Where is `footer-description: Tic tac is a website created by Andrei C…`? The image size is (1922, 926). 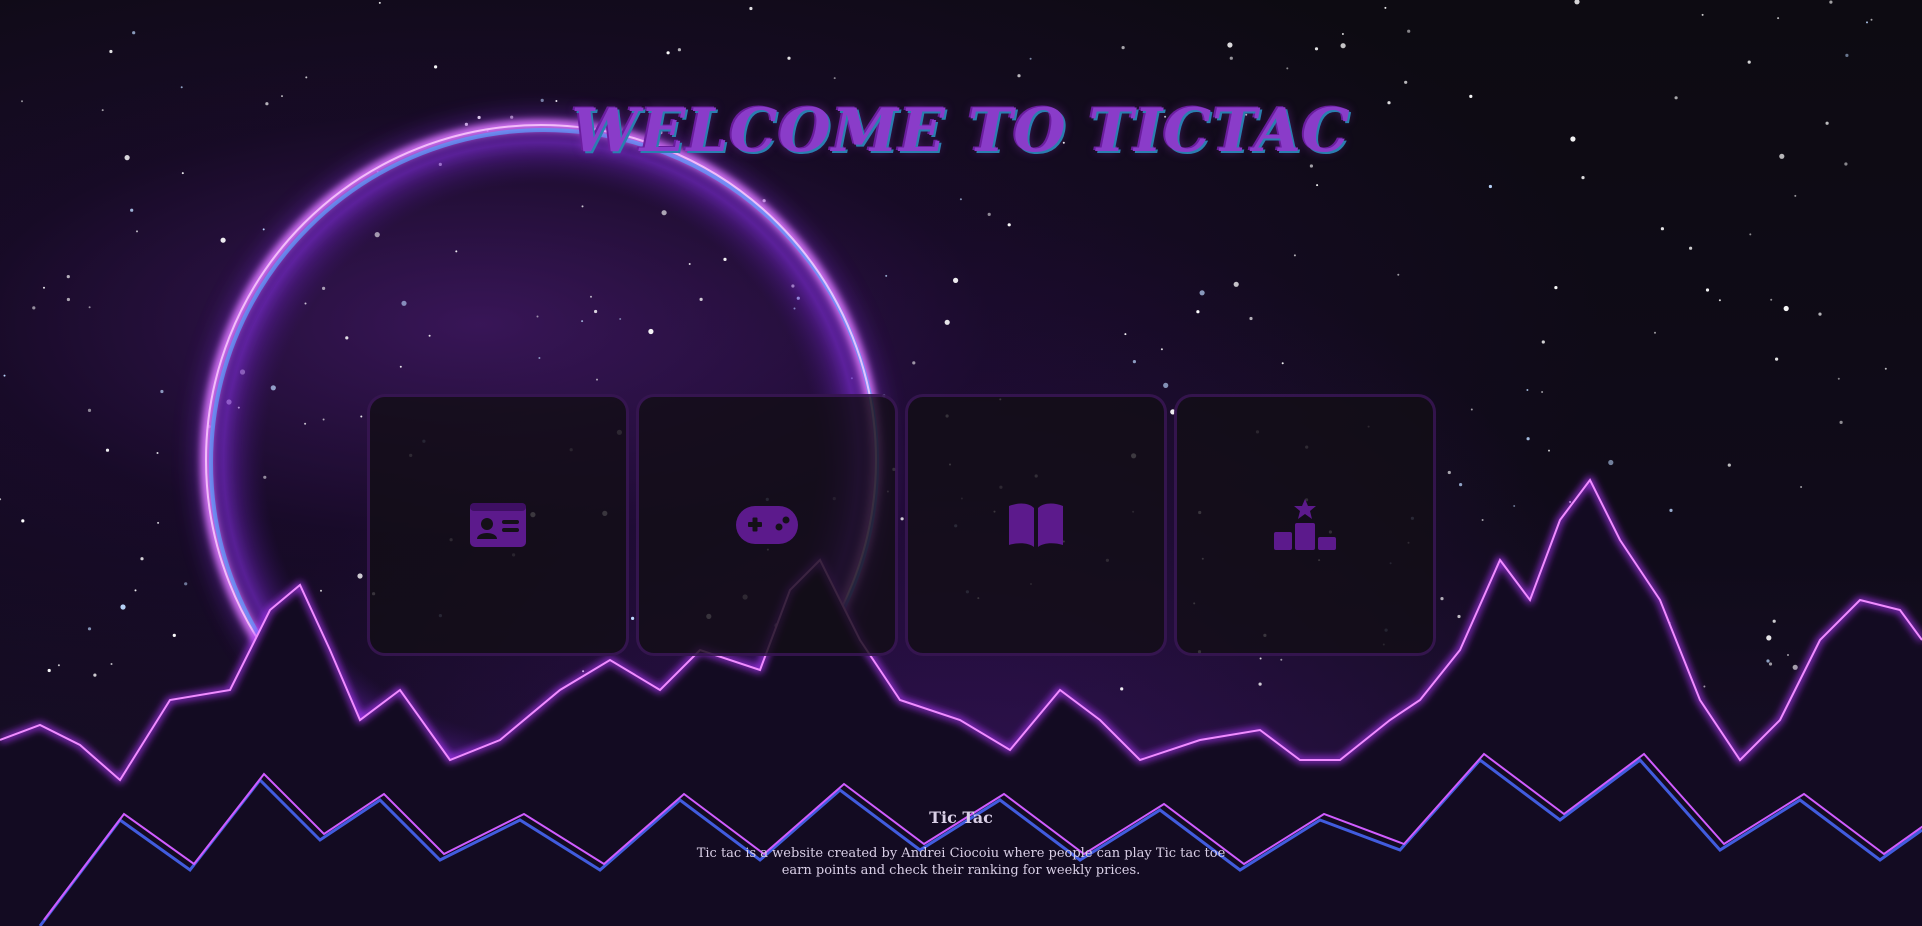
footer-description: Tic tac is a website created by Andrei C… is located at coordinates (961, 862).